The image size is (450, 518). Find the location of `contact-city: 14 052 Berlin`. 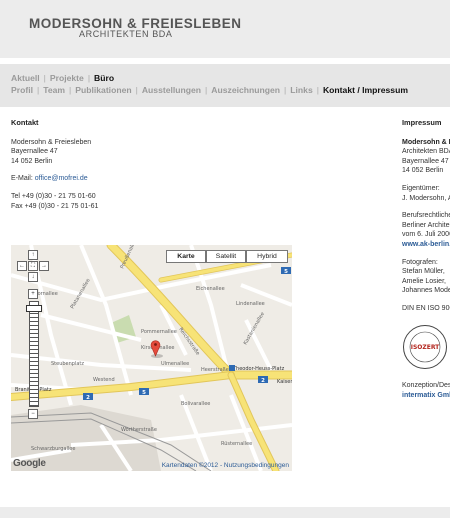

contact-city: 14 052 Berlin is located at coordinates (32, 161).